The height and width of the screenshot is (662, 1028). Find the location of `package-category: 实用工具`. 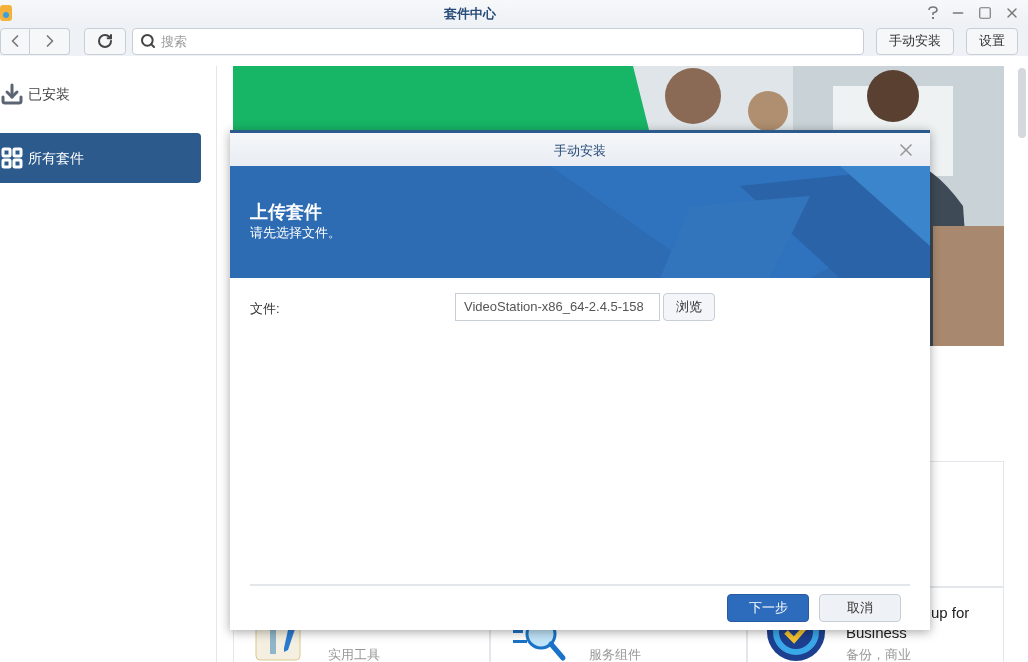

package-category: 实用工具 is located at coordinates (354, 654).